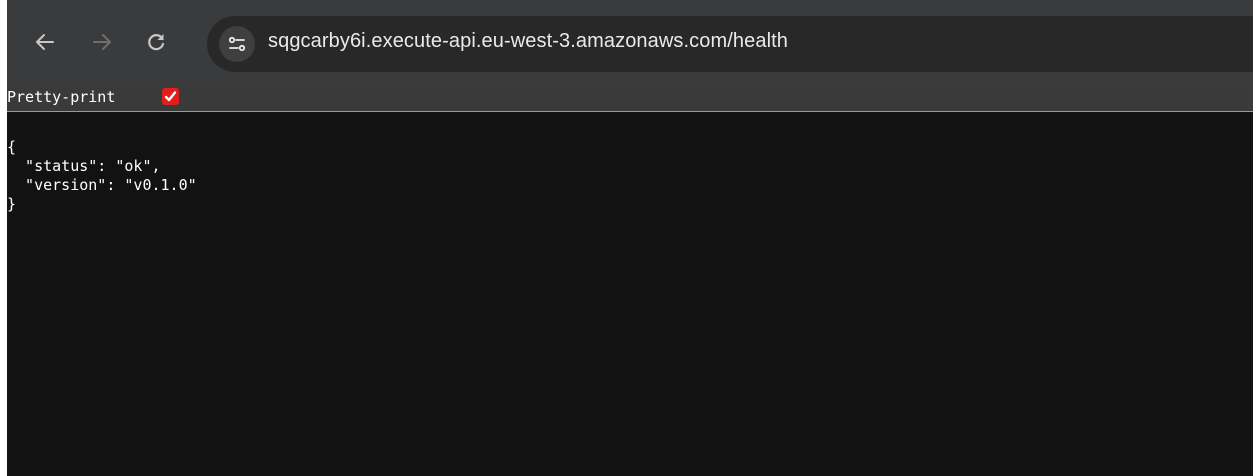  I want to click on reload-button, so click(156, 42).